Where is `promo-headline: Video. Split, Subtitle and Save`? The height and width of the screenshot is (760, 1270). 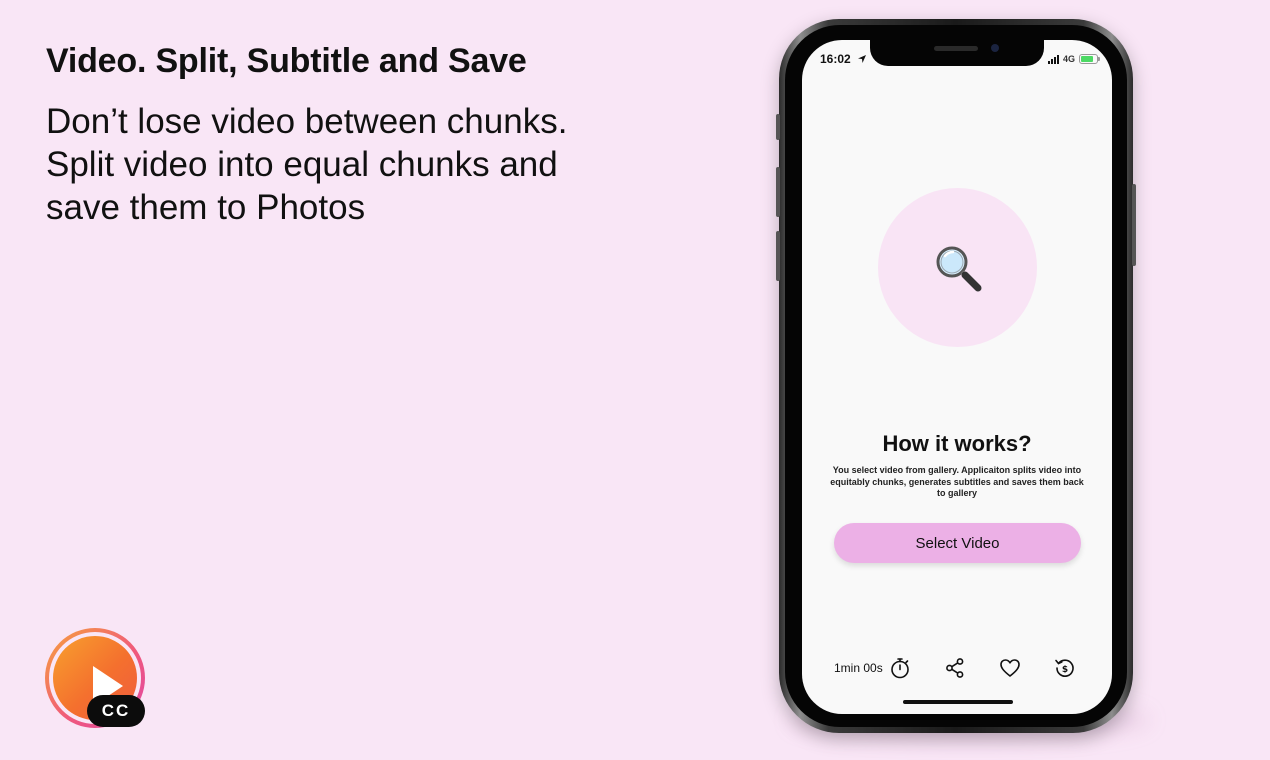 promo-headline: Video. Split, Subtitle and Save is located at coordinates (286, 61).